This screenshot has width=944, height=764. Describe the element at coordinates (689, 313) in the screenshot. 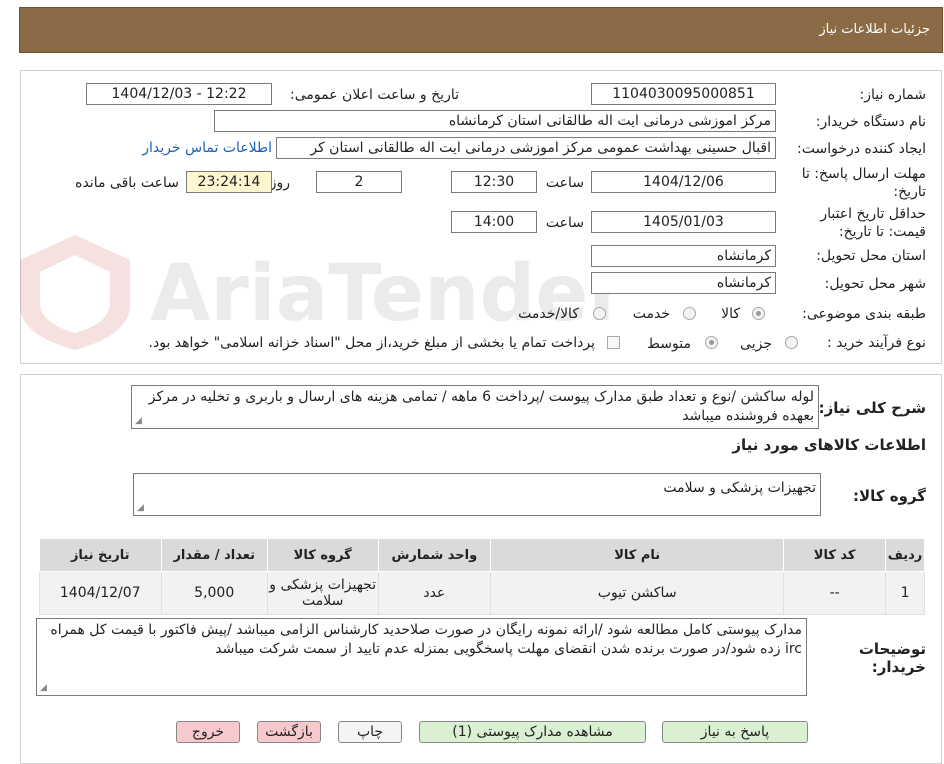

I see `category-radio-service` at that location.